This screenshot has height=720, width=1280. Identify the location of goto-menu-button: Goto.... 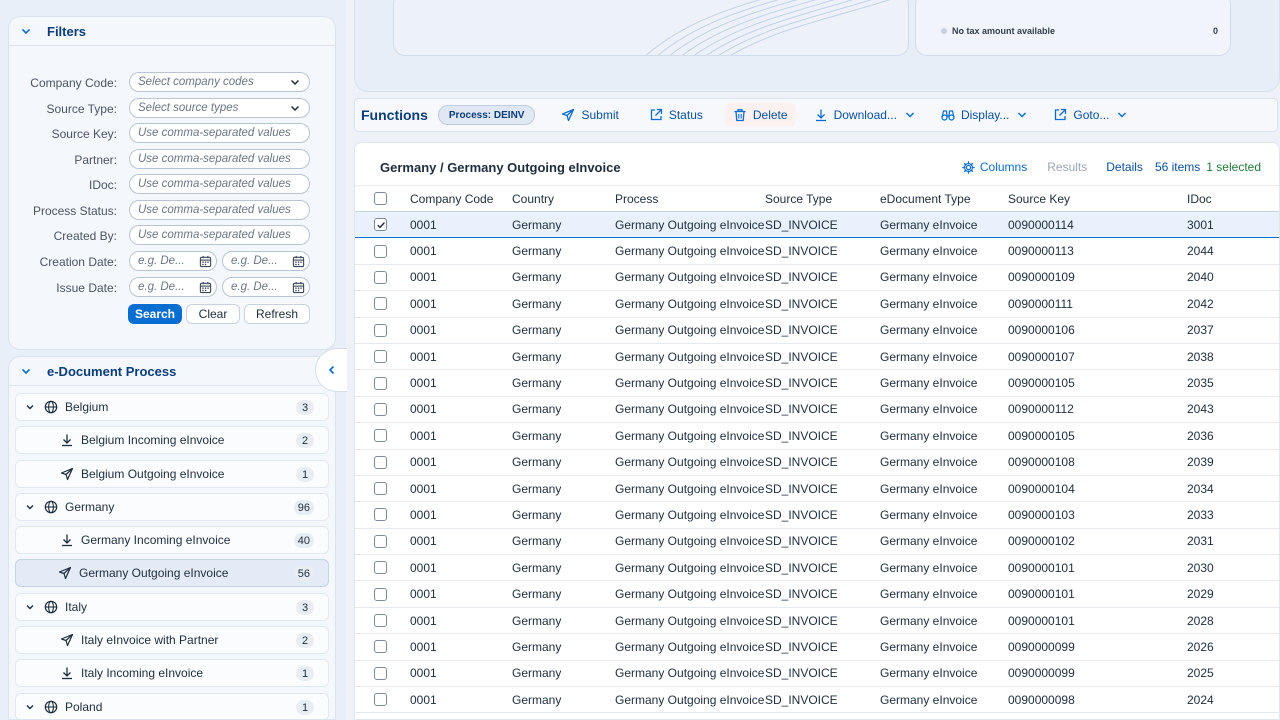
(1090, 115).